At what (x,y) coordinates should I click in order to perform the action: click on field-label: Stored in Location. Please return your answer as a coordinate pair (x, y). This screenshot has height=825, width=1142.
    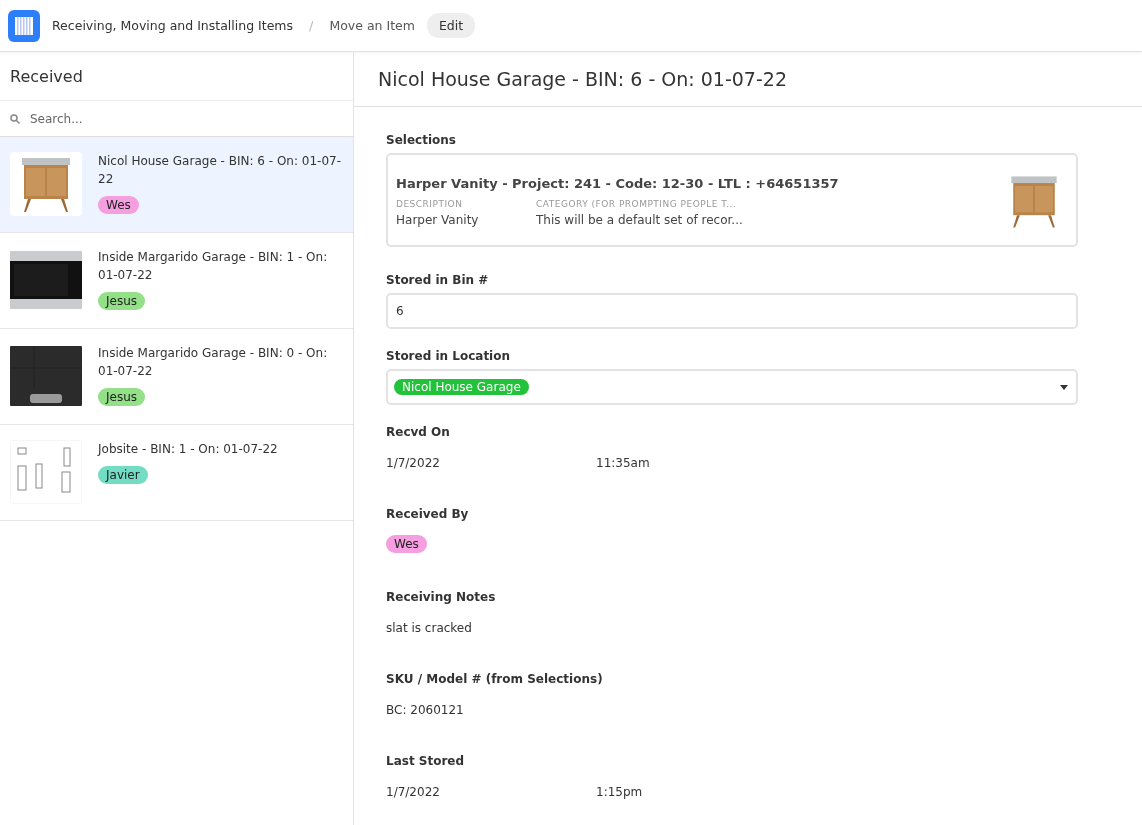
    Looking at the image, I should click on (449, 356).